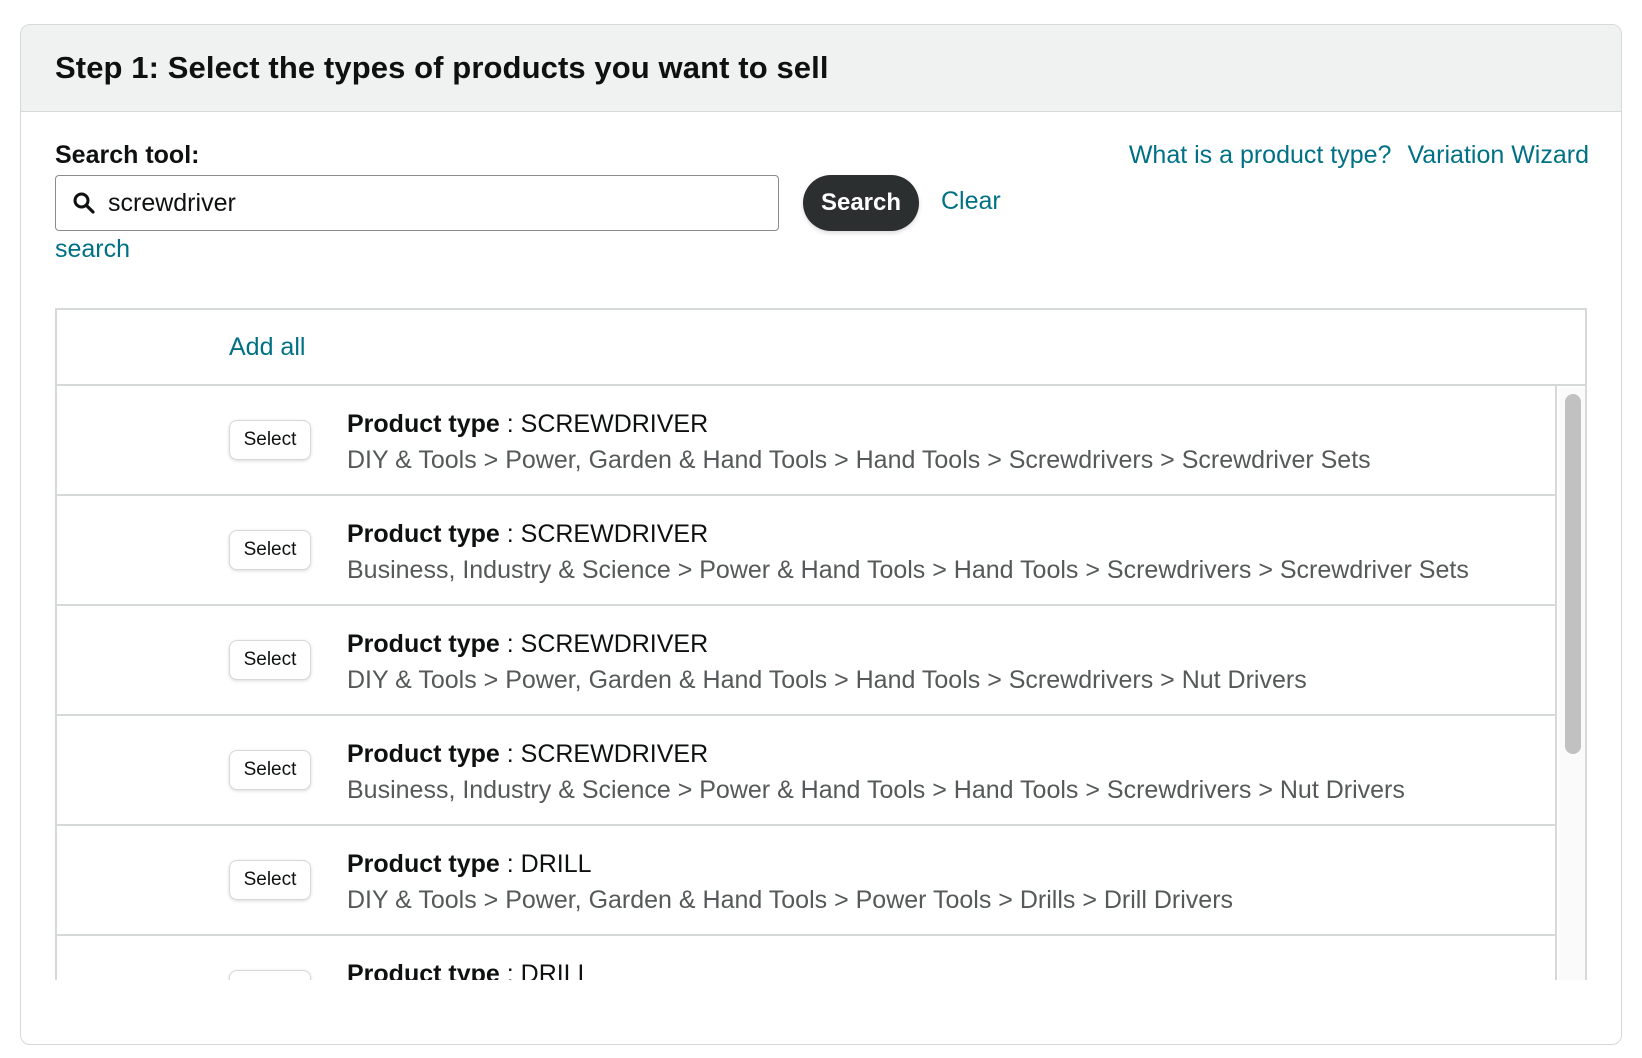  What do you see at coordinates (821, 348) in the screenshot?
I see `results-header: Add all` at bounding box center [821, 348].